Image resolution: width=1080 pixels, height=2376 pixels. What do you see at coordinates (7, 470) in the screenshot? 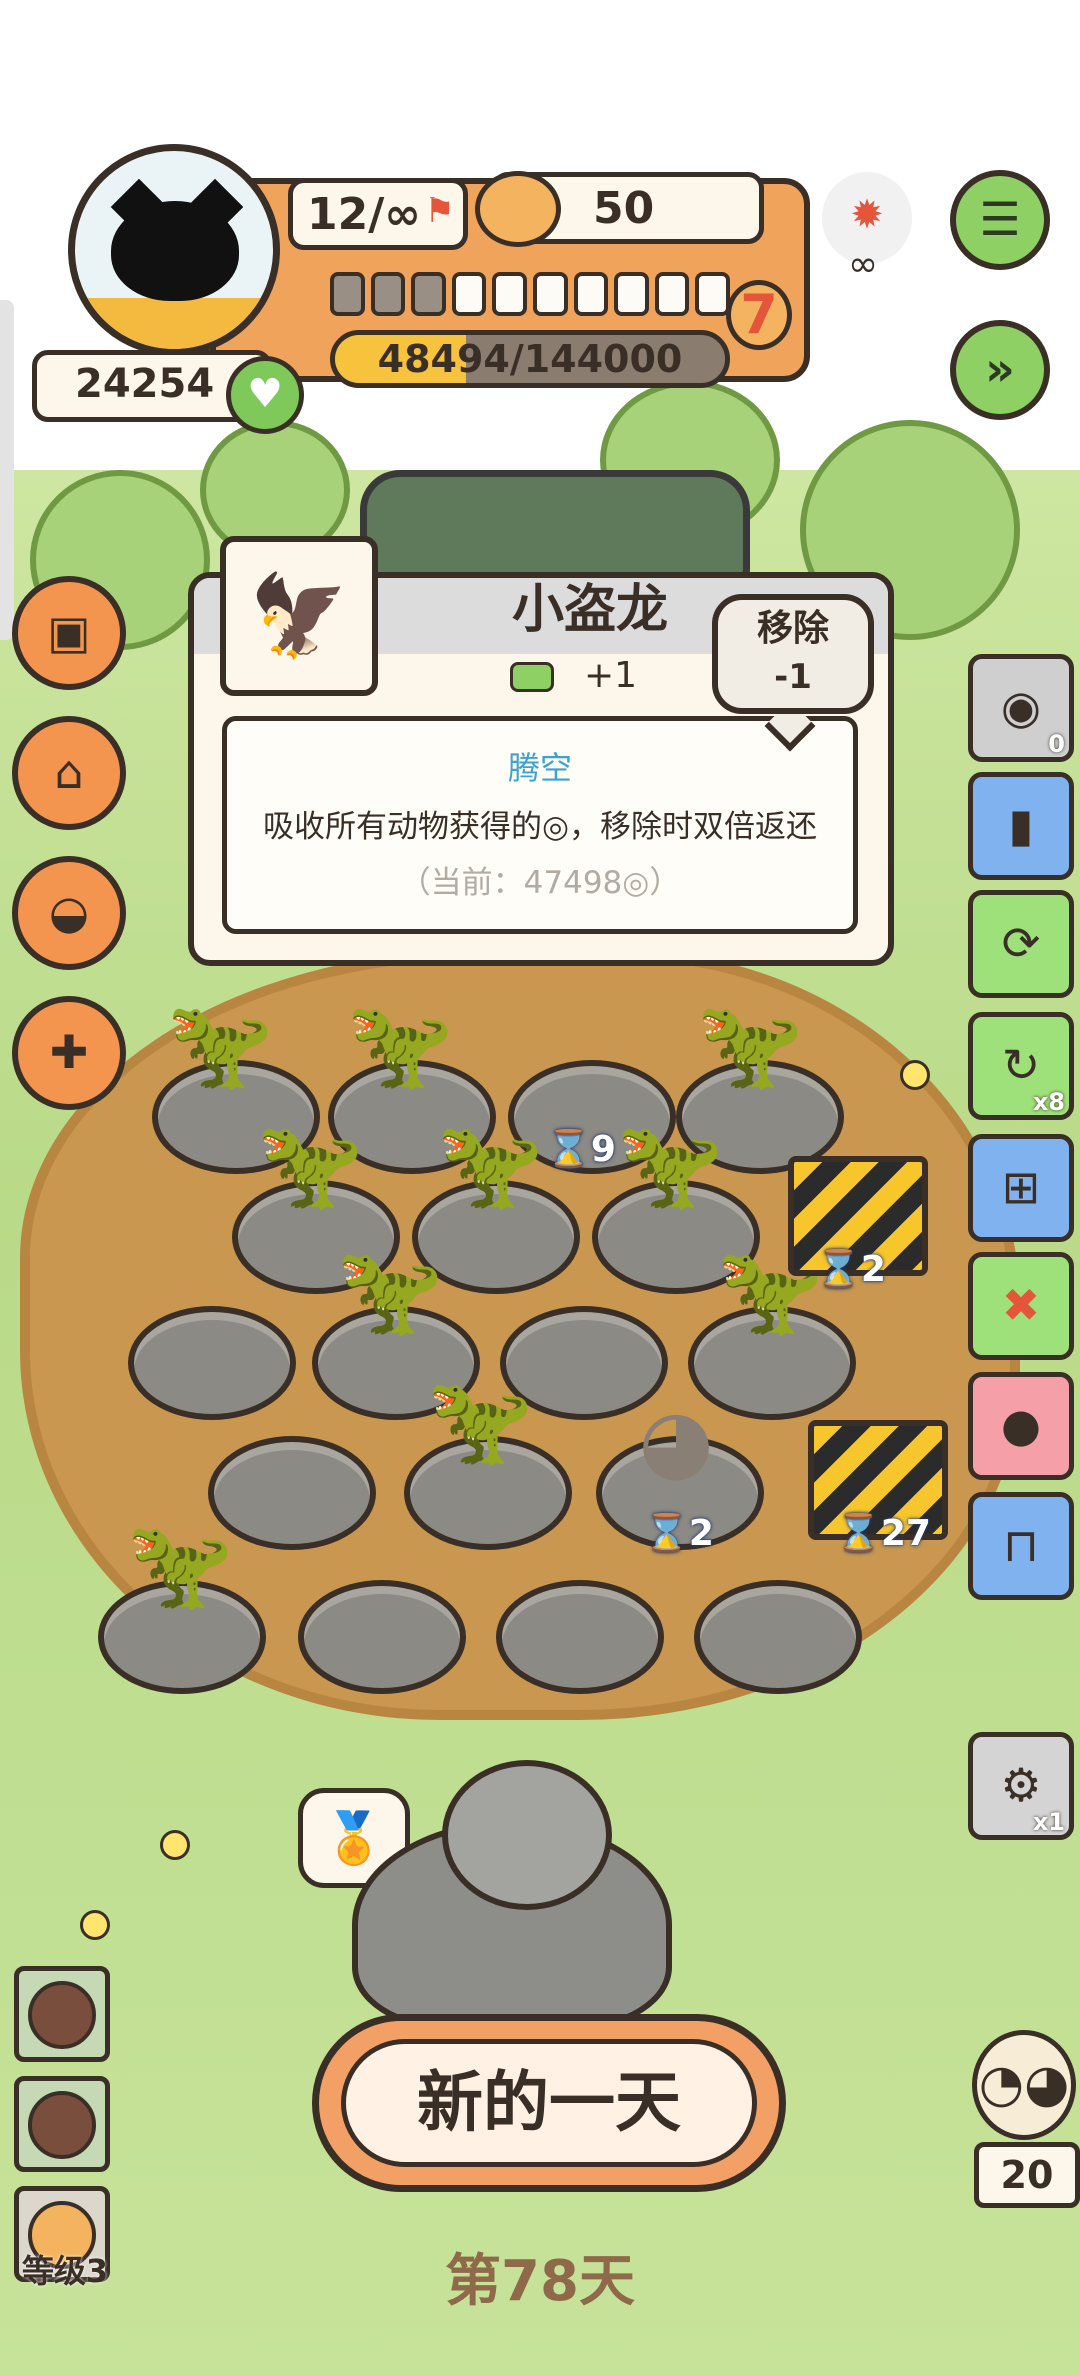
I see `edge-strip` at bounding box center [7, 470].